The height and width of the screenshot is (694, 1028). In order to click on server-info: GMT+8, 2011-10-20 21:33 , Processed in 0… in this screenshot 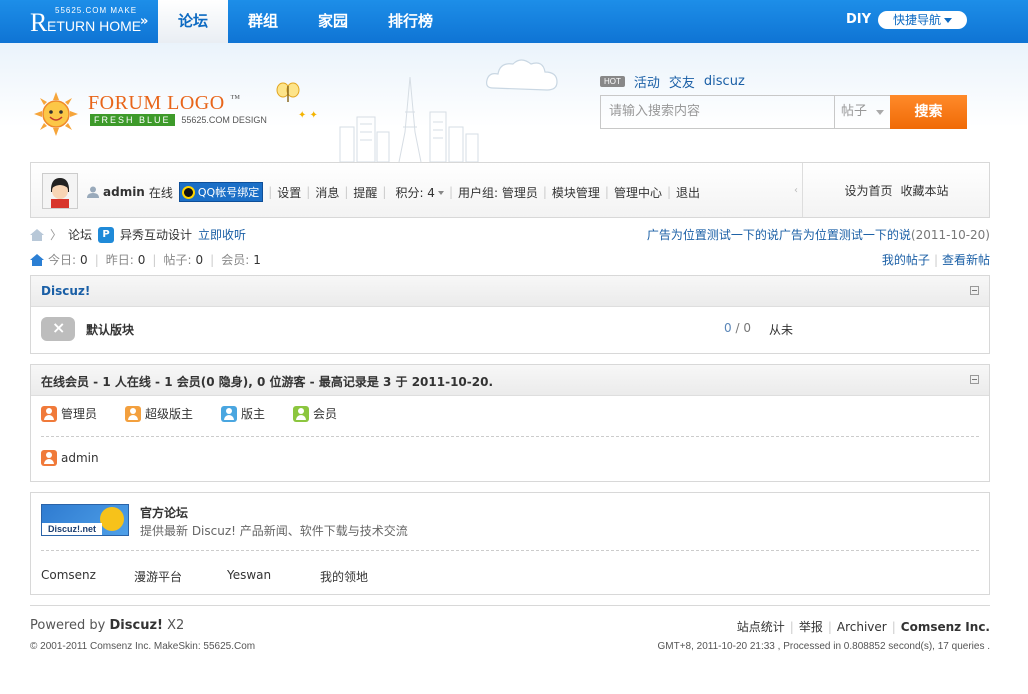, I will do `click(823, 646)`.